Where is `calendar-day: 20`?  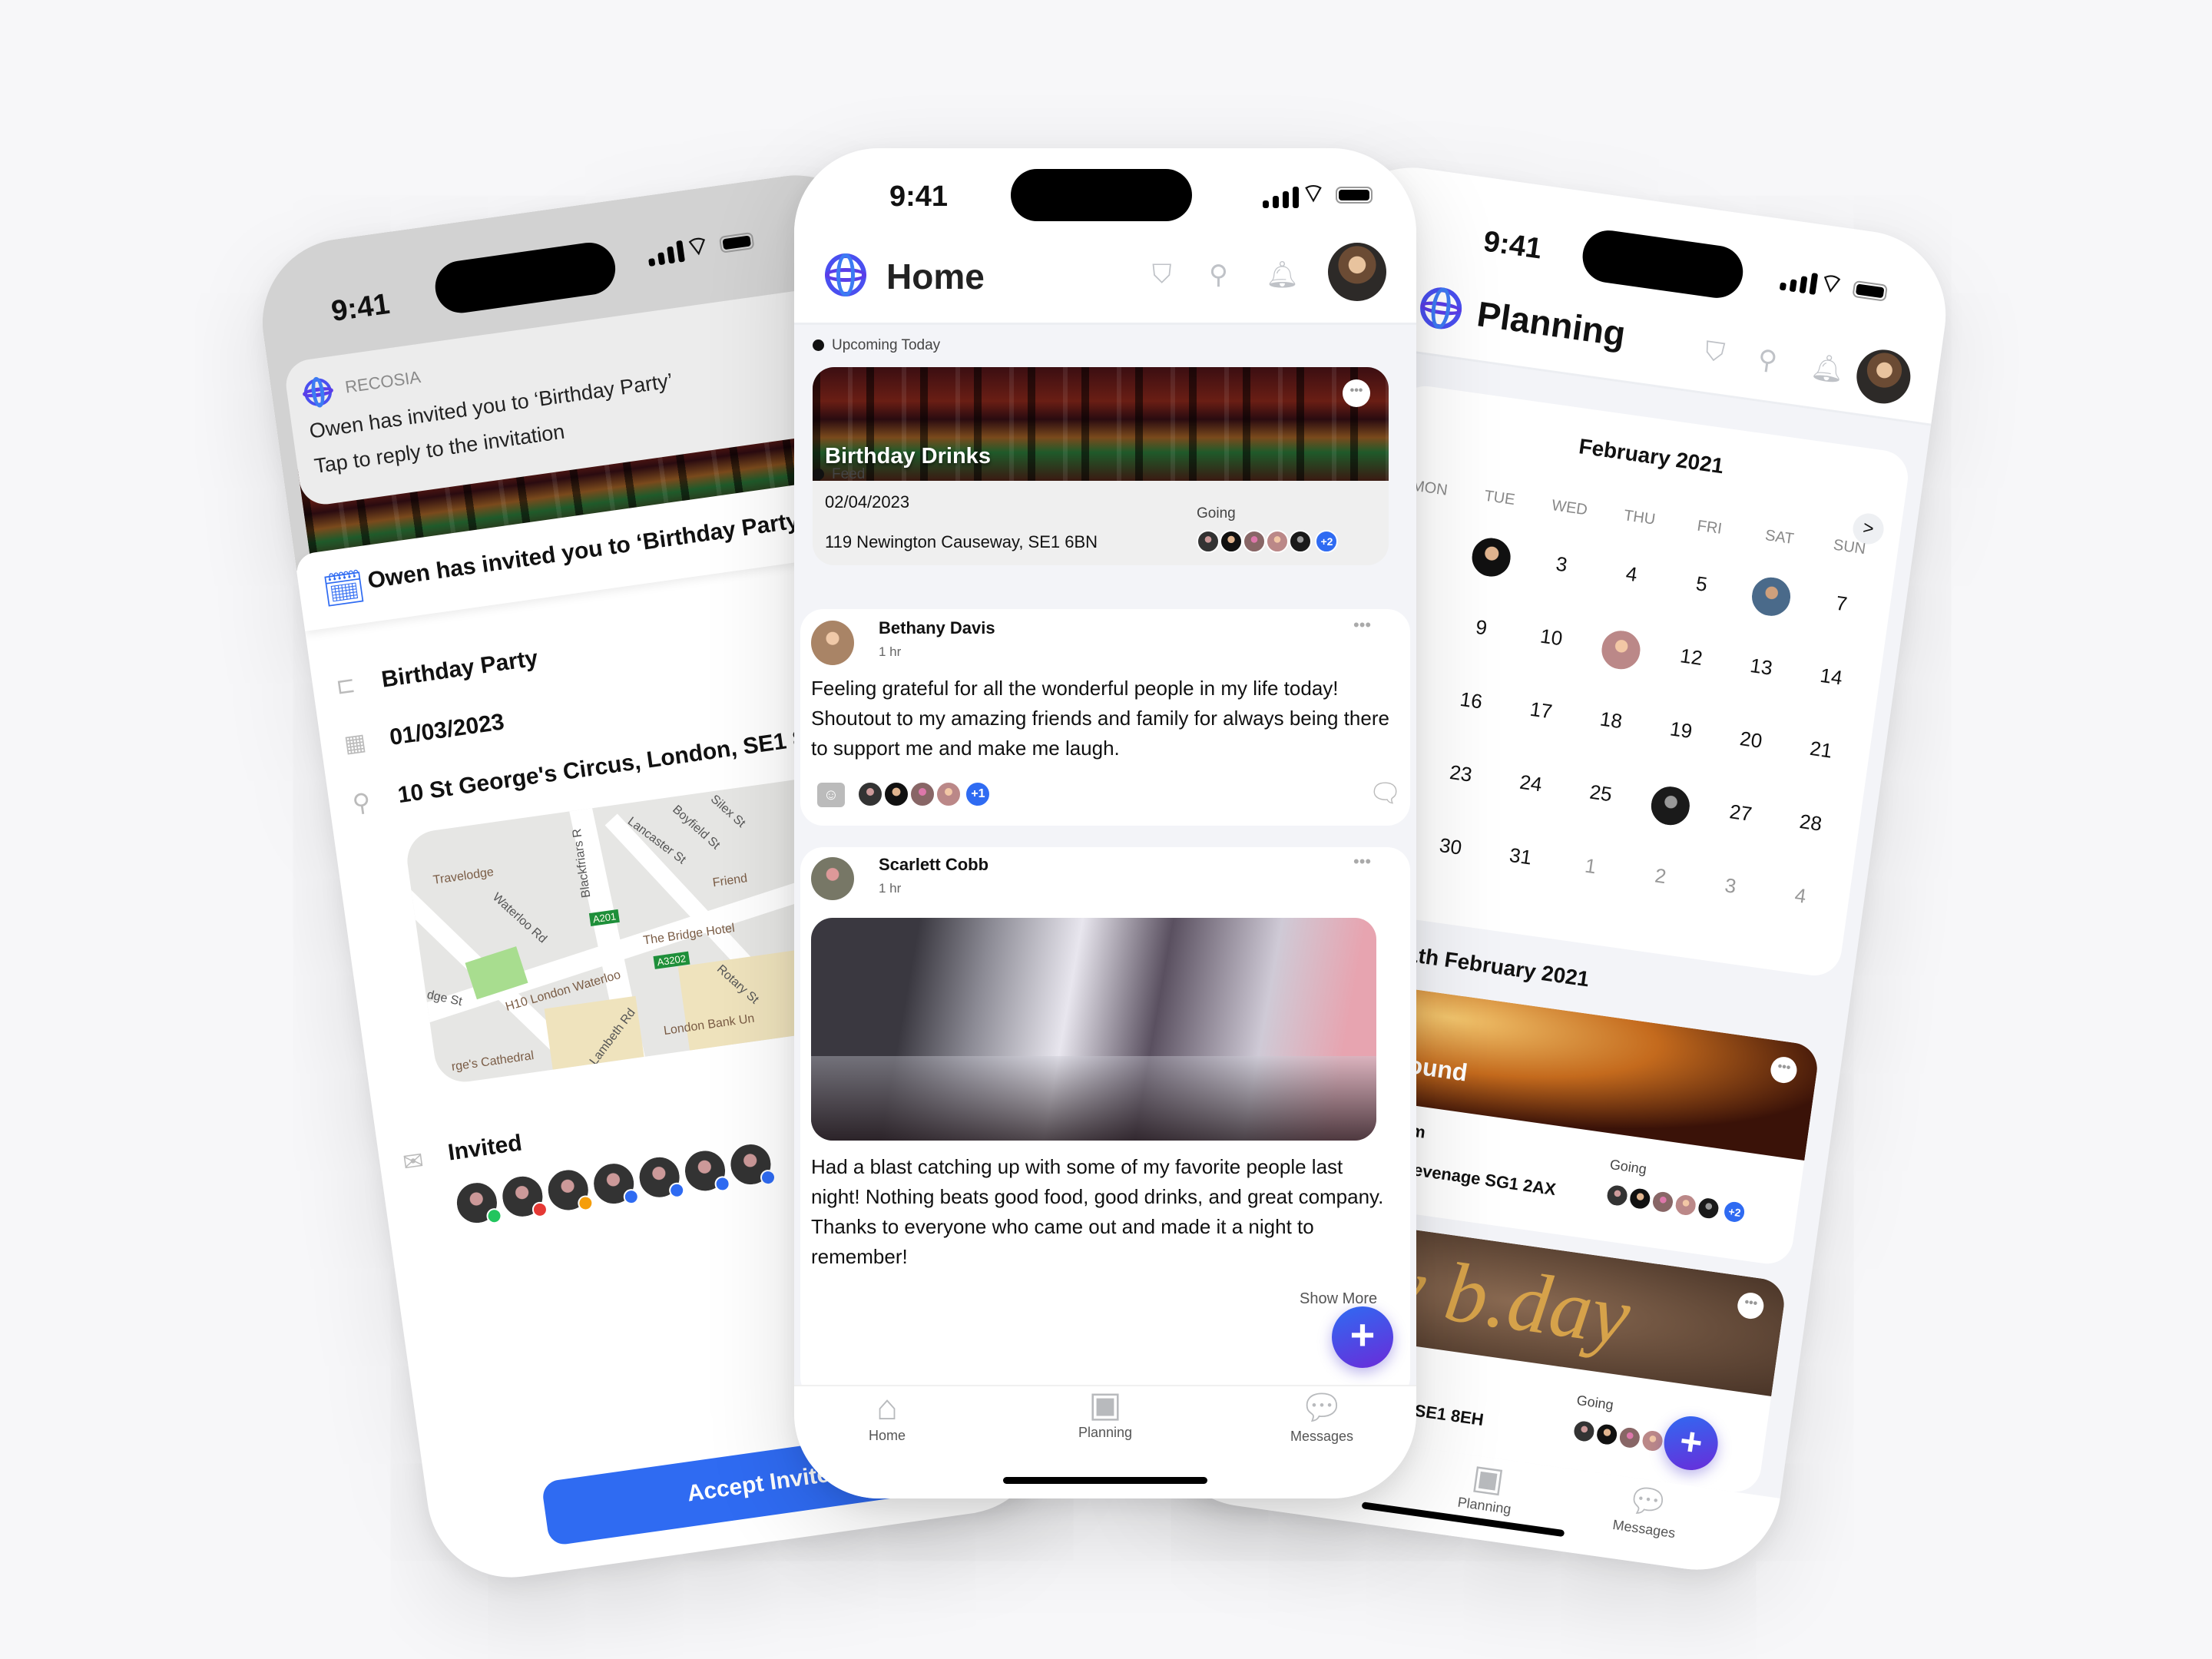 calendar-day: 20 is located at coordinates (1751, 740).